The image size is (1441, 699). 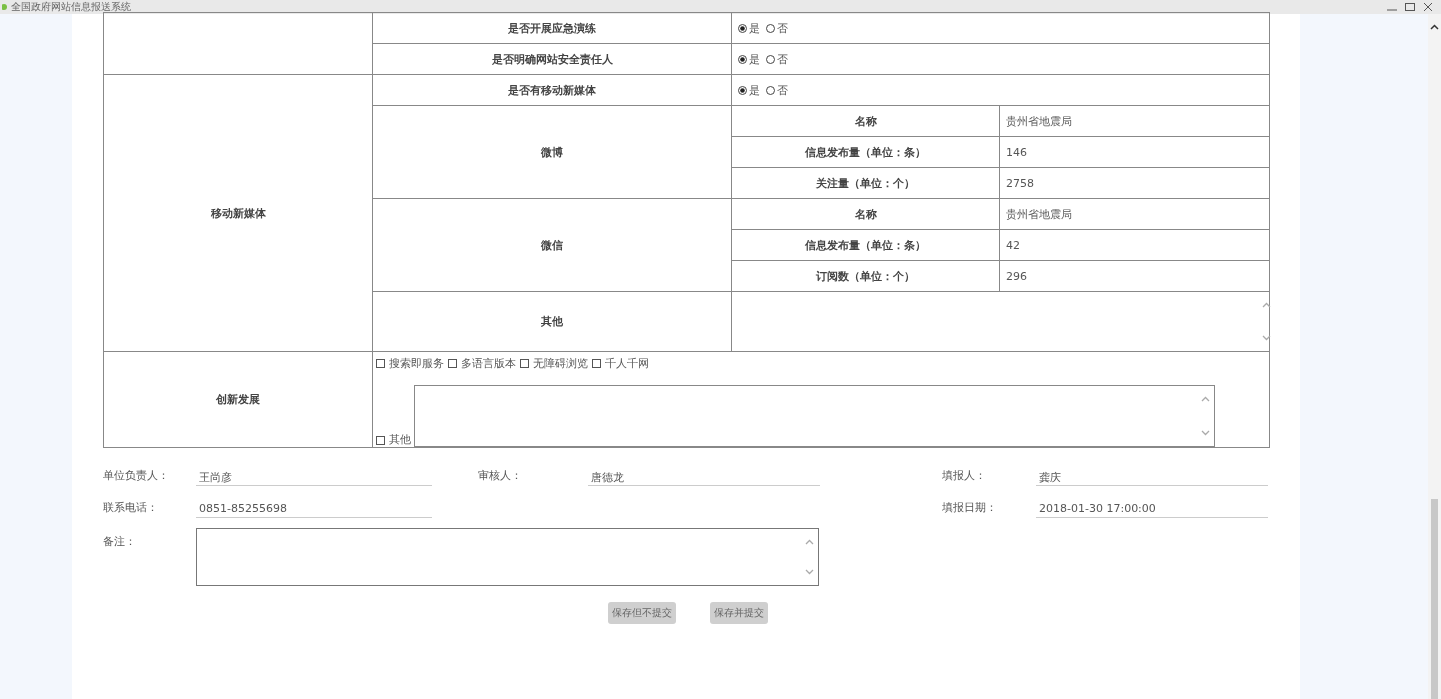 What do you see at coordinates (1152, 506) in the screenshot?
I see `input-field: 2018-01-30 17:00:00` at bounding box center [1152, 506].